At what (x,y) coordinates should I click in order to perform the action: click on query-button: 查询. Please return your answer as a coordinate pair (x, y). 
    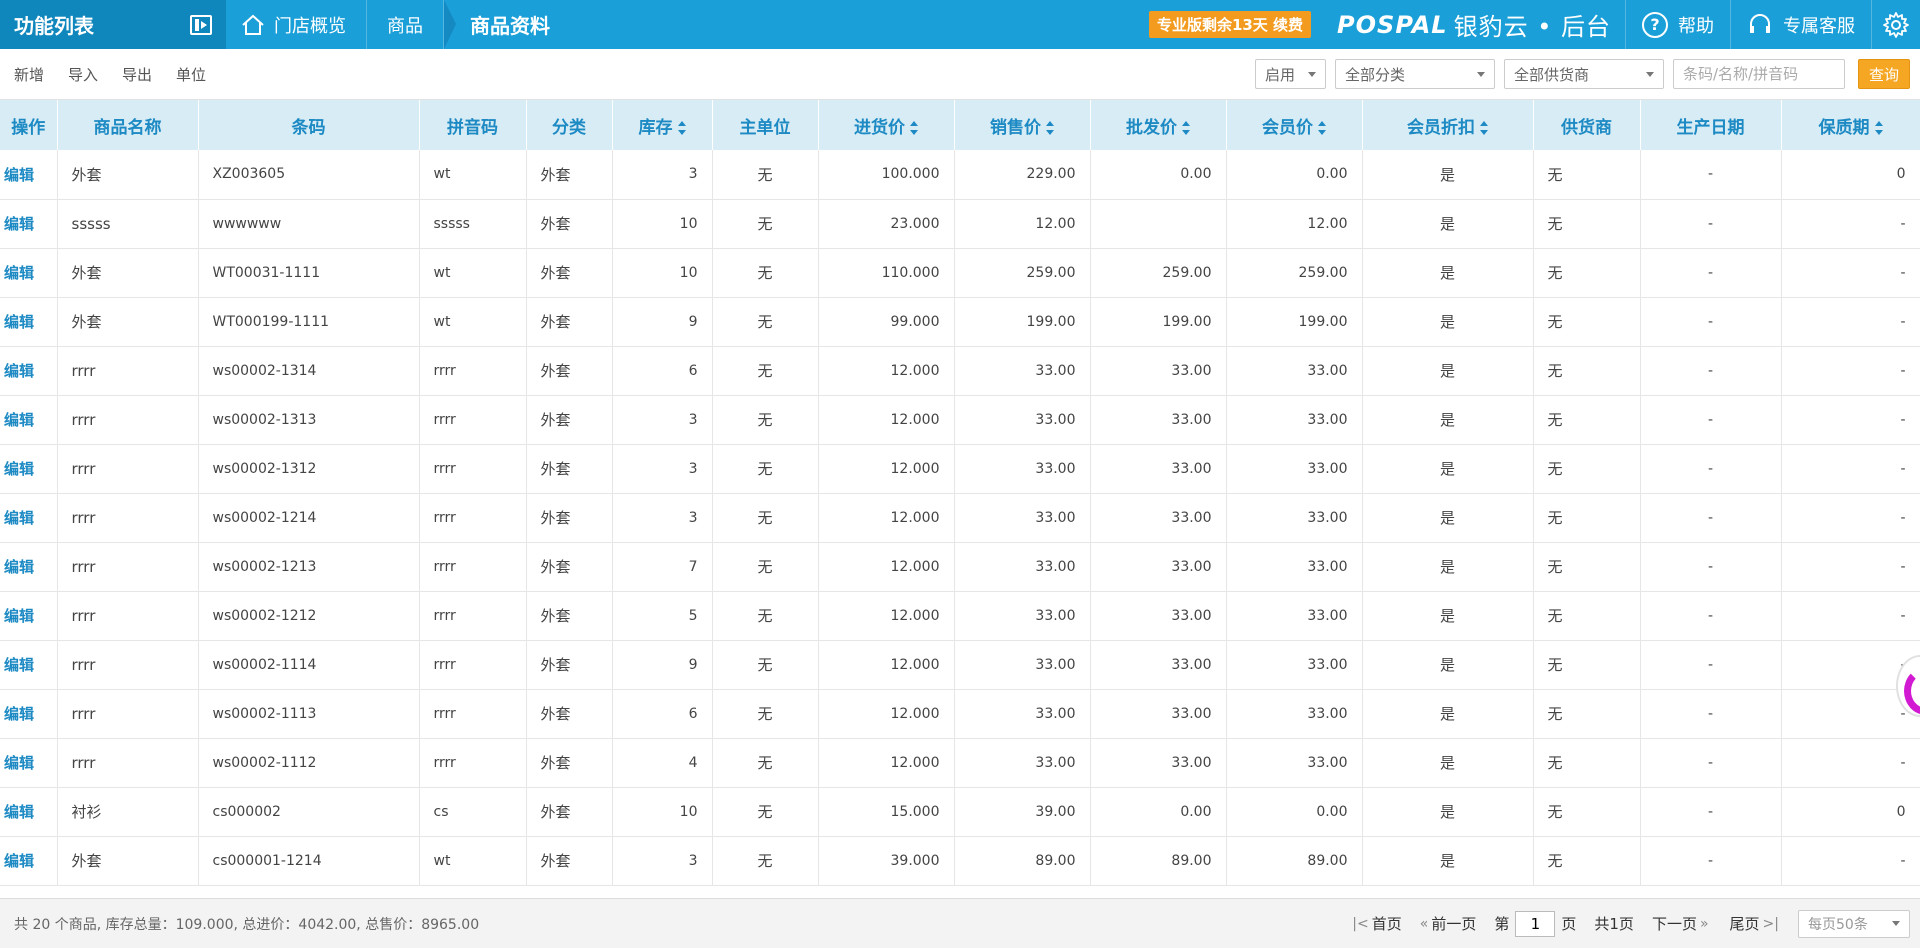
    Looking at the image, I should click on (1884, 74).